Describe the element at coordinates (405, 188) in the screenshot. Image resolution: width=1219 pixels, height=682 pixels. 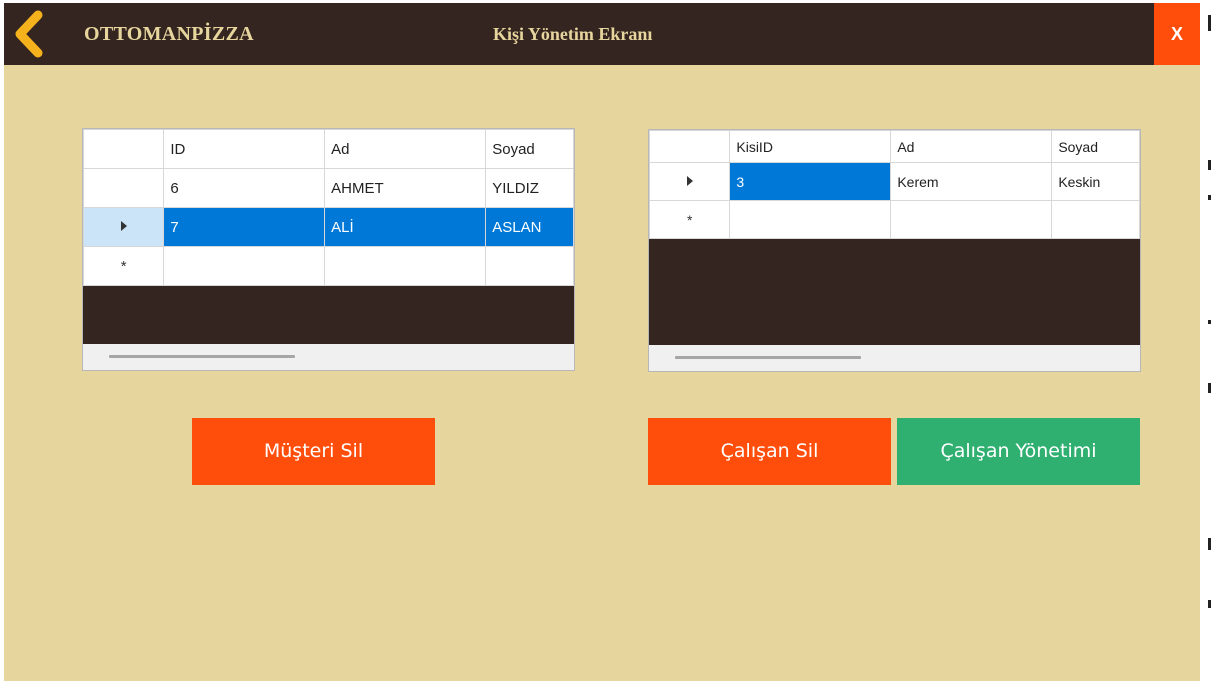
I see `cell-ad: AHMET` at that location.